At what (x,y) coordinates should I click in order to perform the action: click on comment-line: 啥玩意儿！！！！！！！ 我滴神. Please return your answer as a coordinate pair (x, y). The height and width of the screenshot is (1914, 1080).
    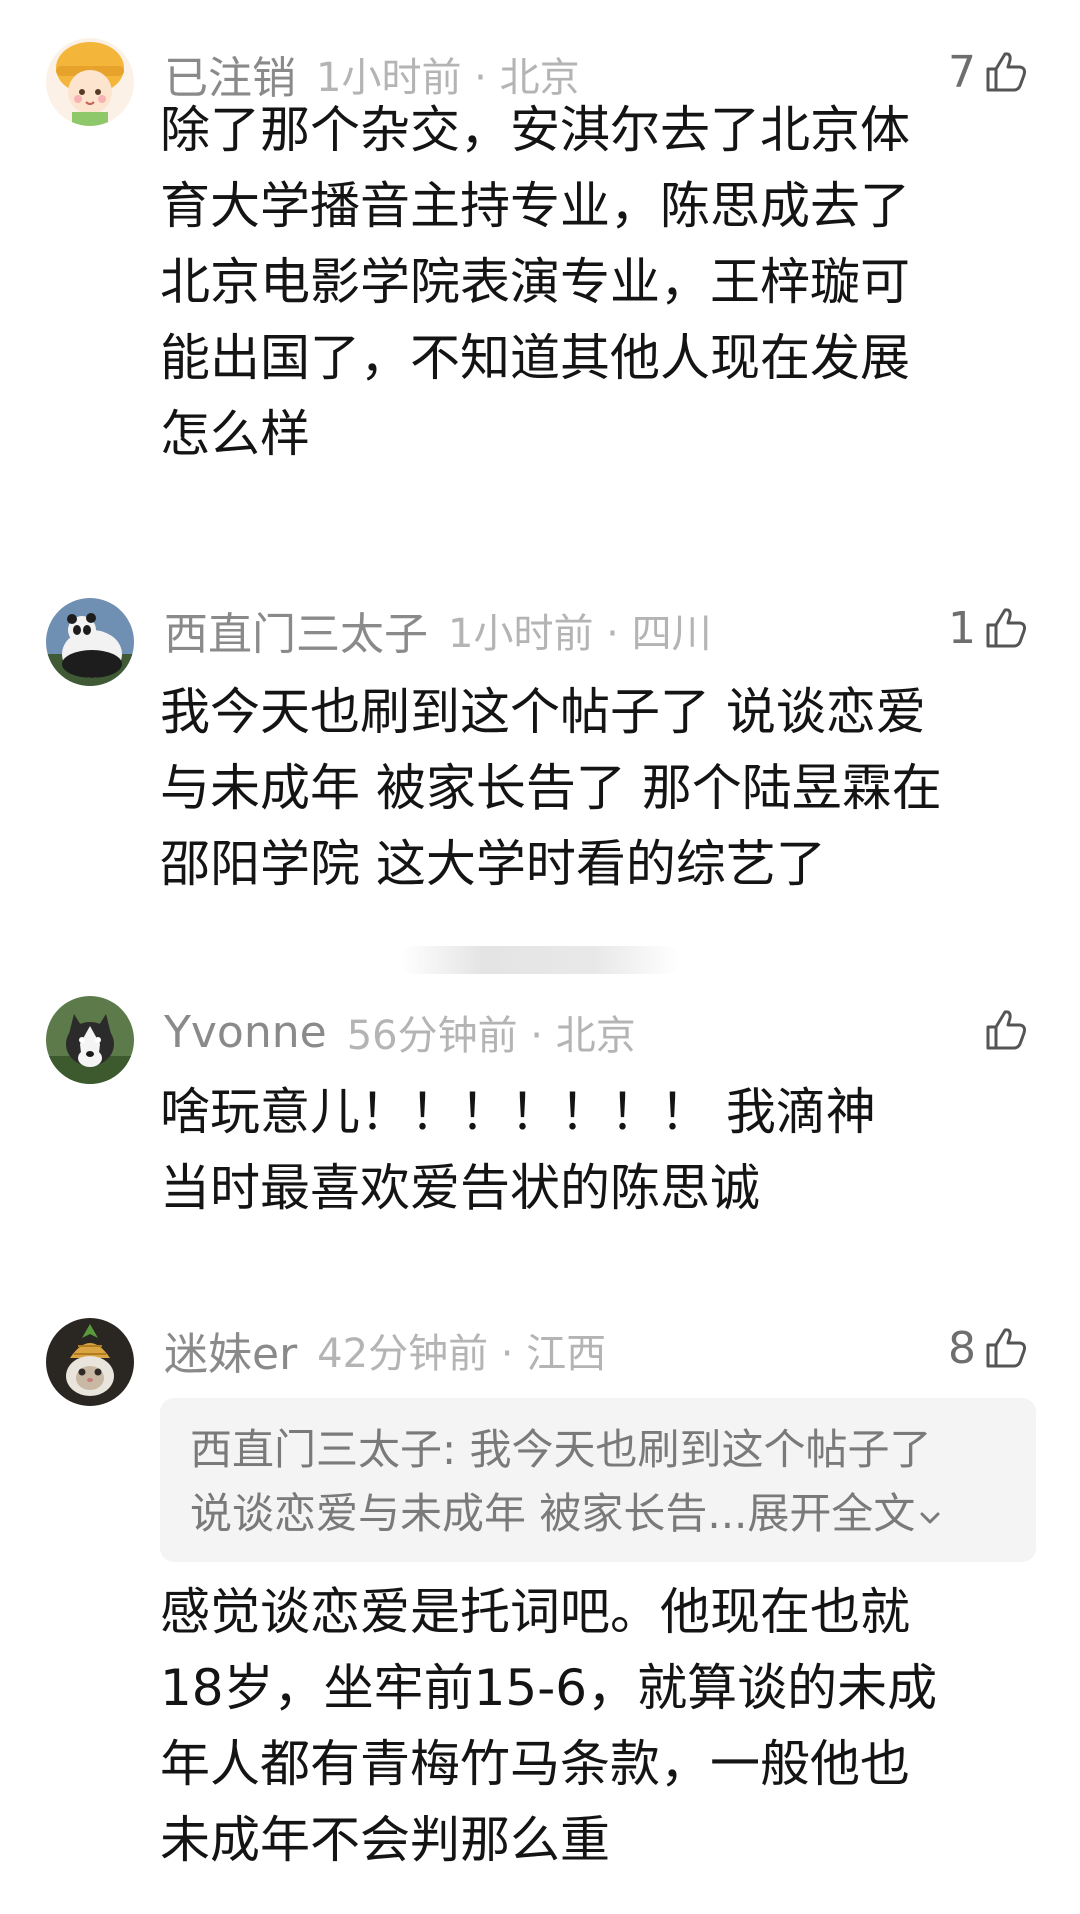
    Looking at the image, I should click on (518, 1112).